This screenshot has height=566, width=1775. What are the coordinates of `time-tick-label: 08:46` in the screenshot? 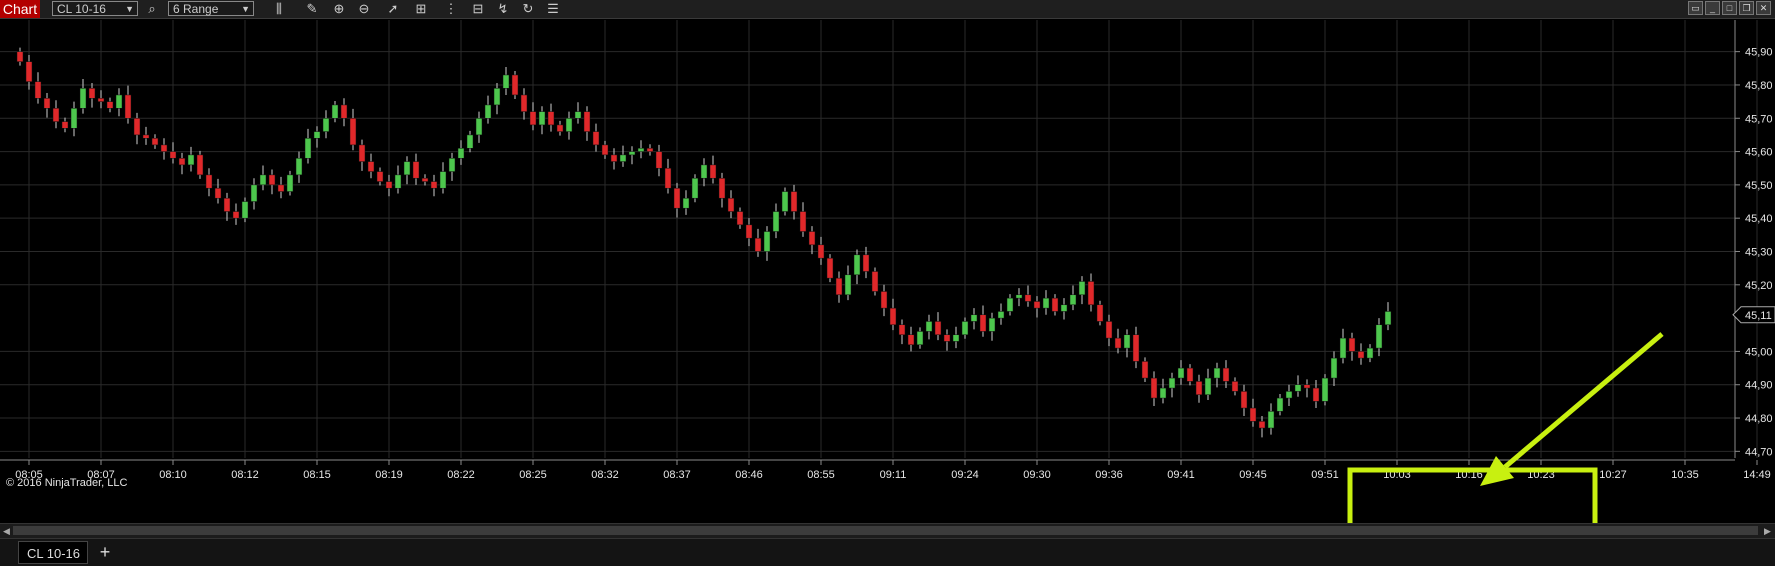 It's located at (749, 475).